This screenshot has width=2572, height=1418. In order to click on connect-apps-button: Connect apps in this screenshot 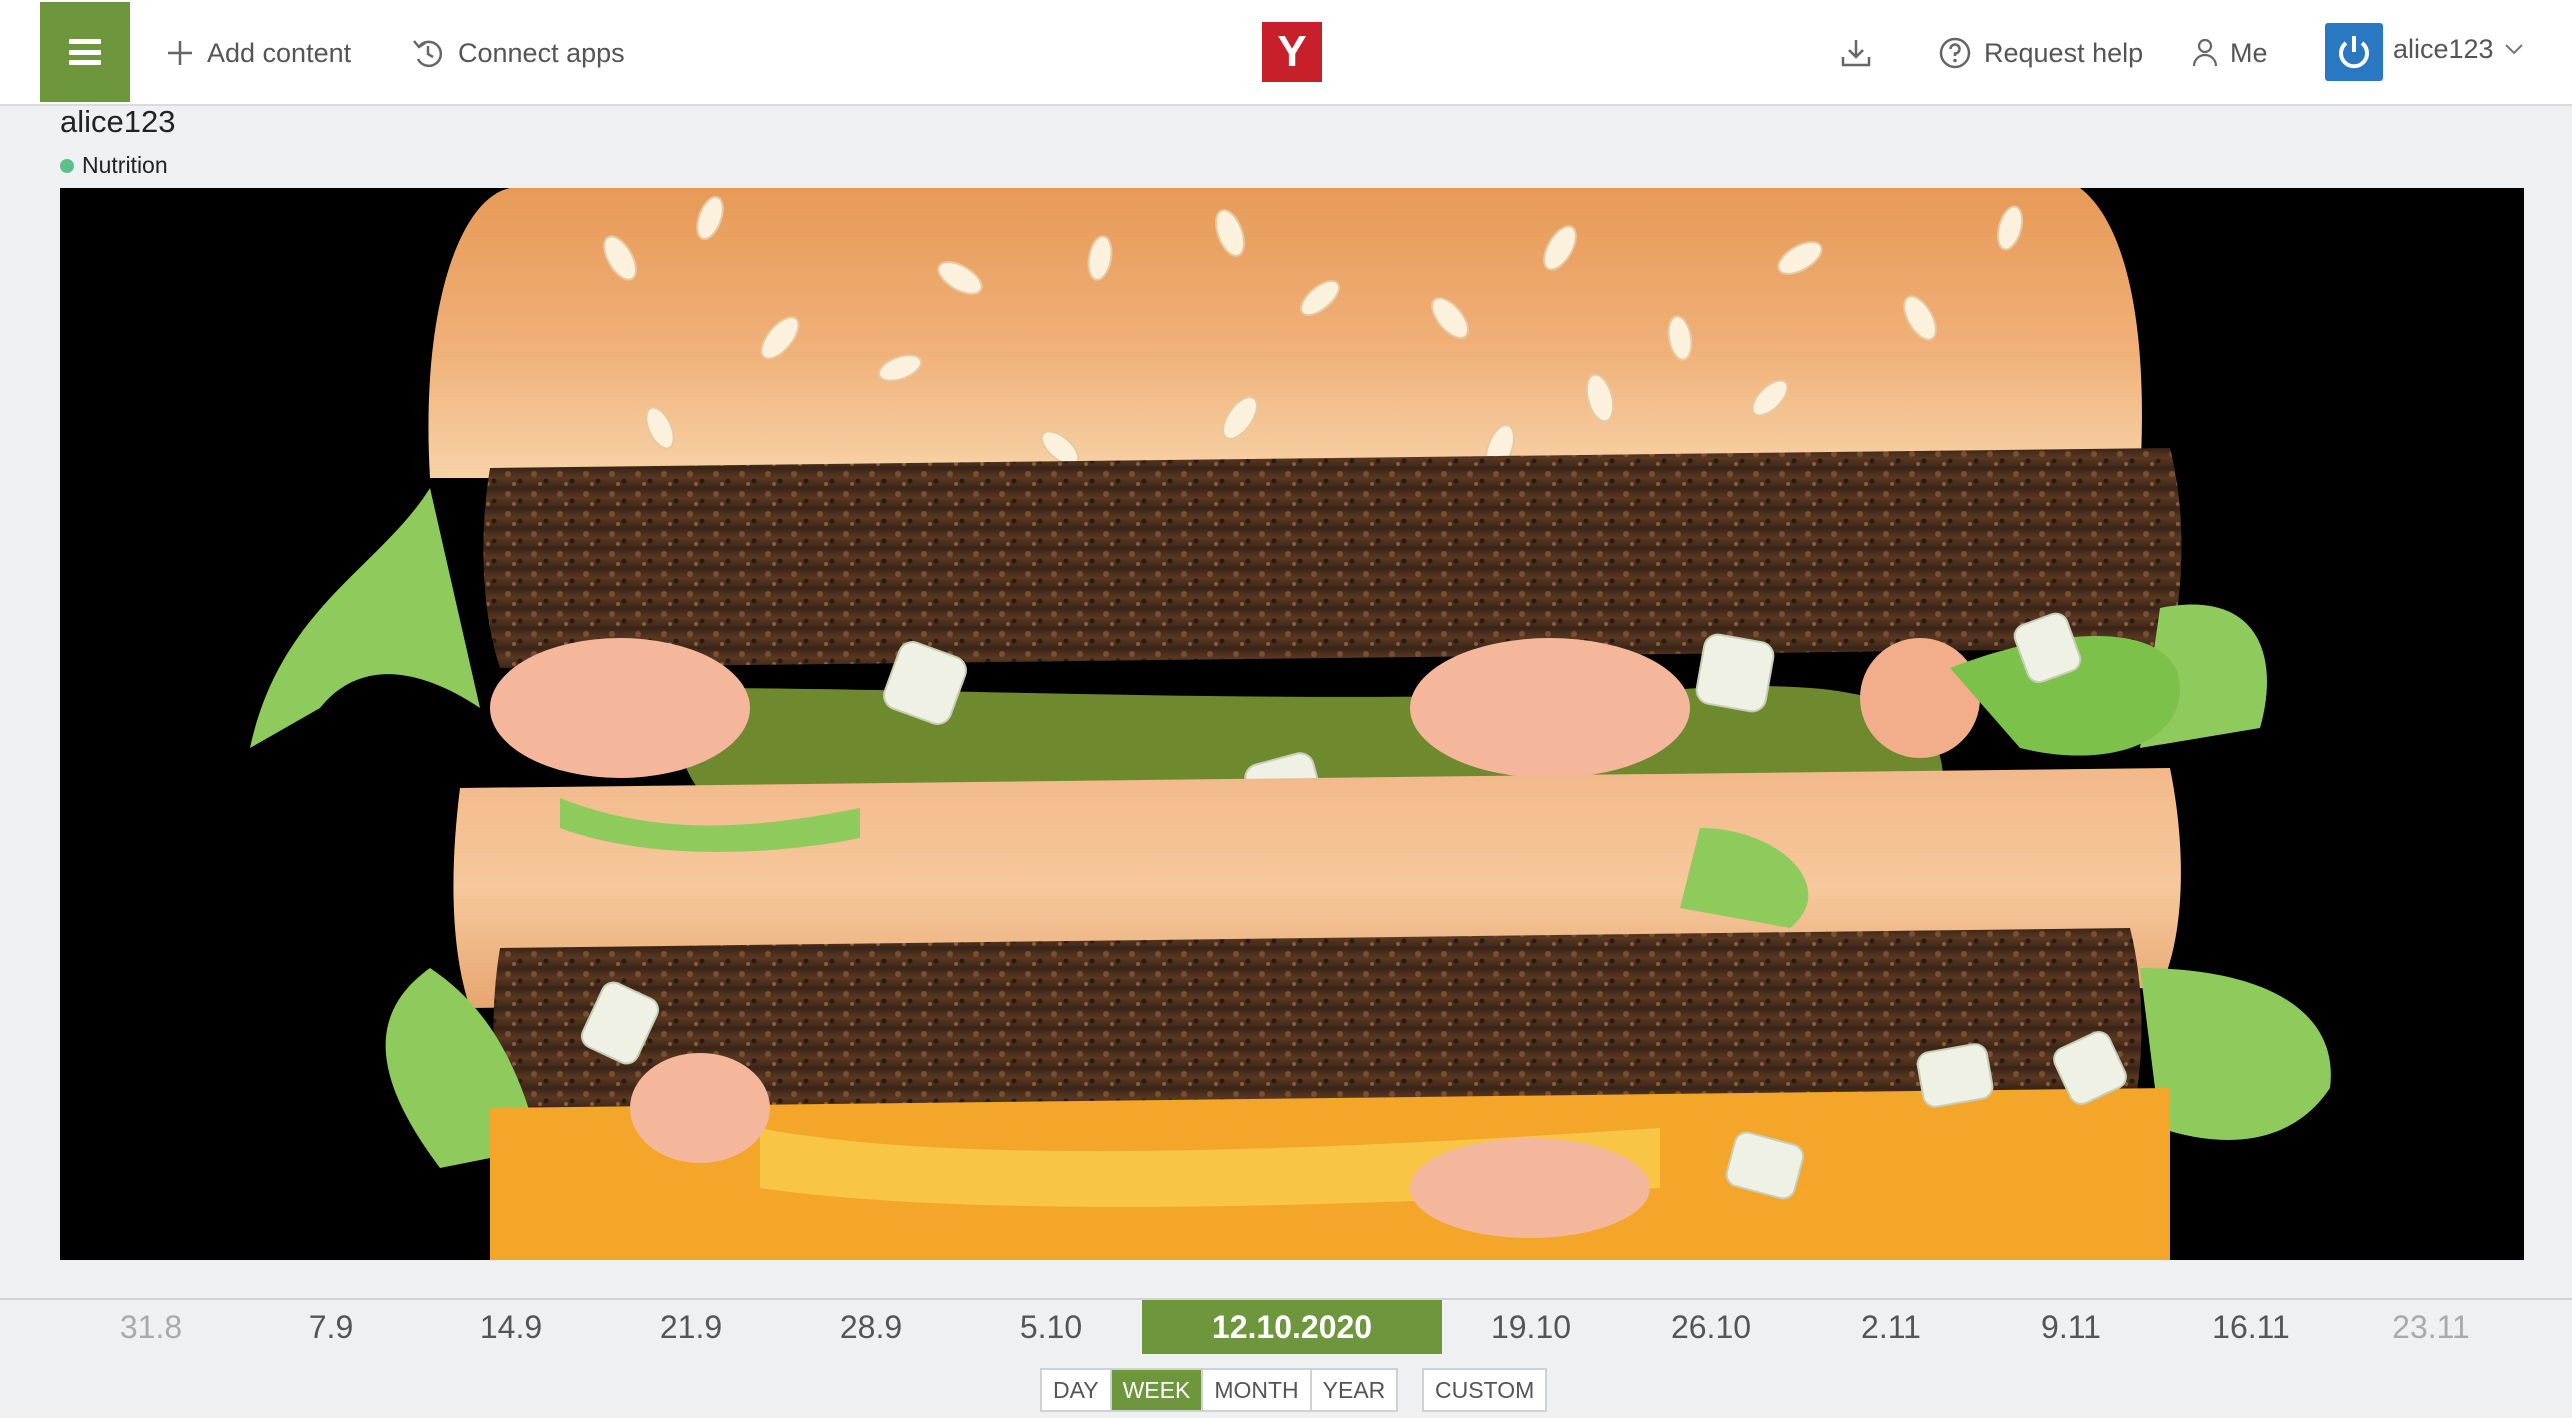, I will do `click(517, 53)`.